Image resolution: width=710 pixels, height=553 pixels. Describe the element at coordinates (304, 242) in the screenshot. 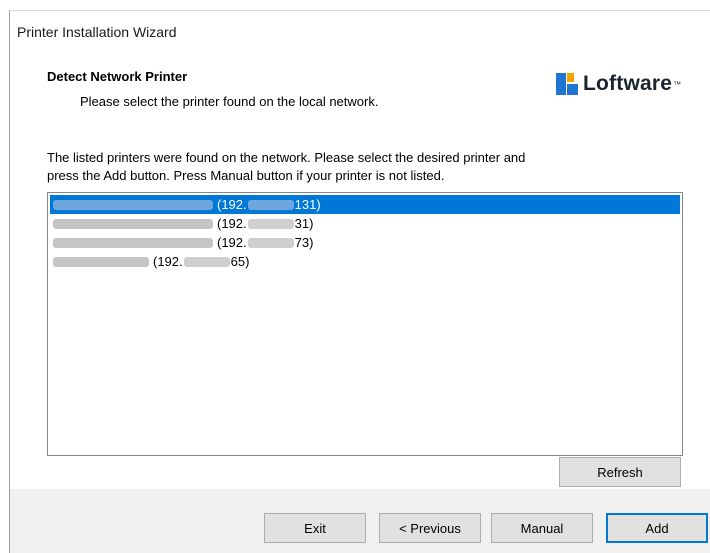

I see `printer-address-suffix: 73)` at that location.